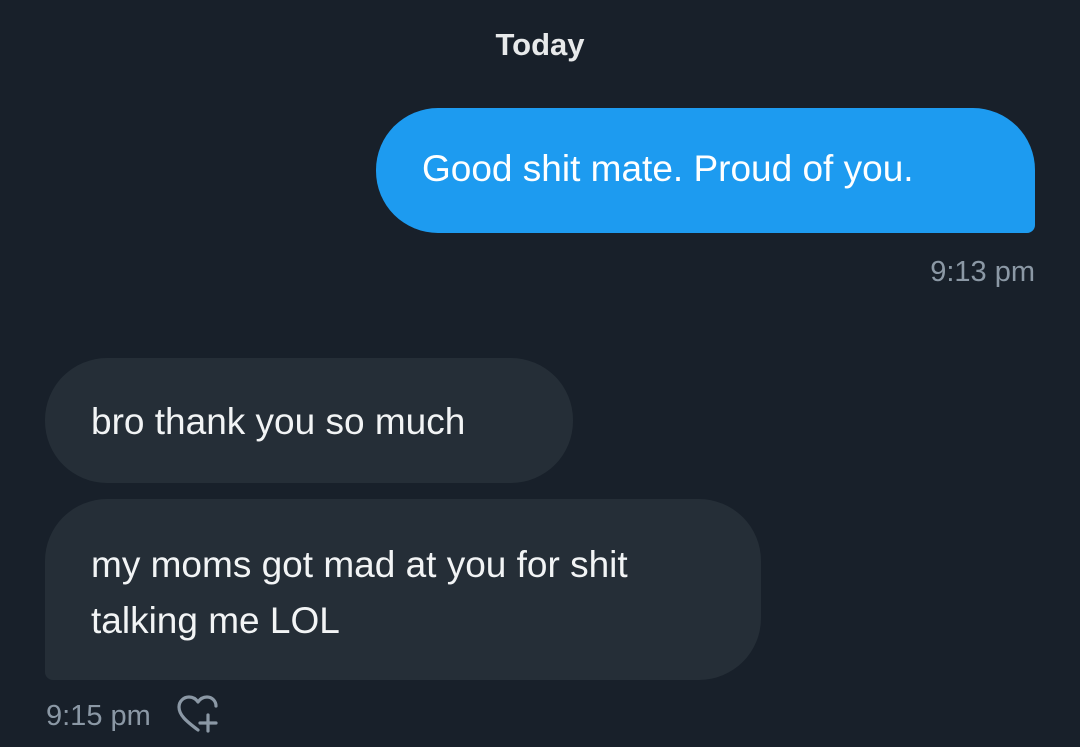 The height and width of the screenshot is (747, 1080). What do you see at coordinates (540, 44) in the screenshot?
I see `date-divider: Today` at bounding box center [540, 44].